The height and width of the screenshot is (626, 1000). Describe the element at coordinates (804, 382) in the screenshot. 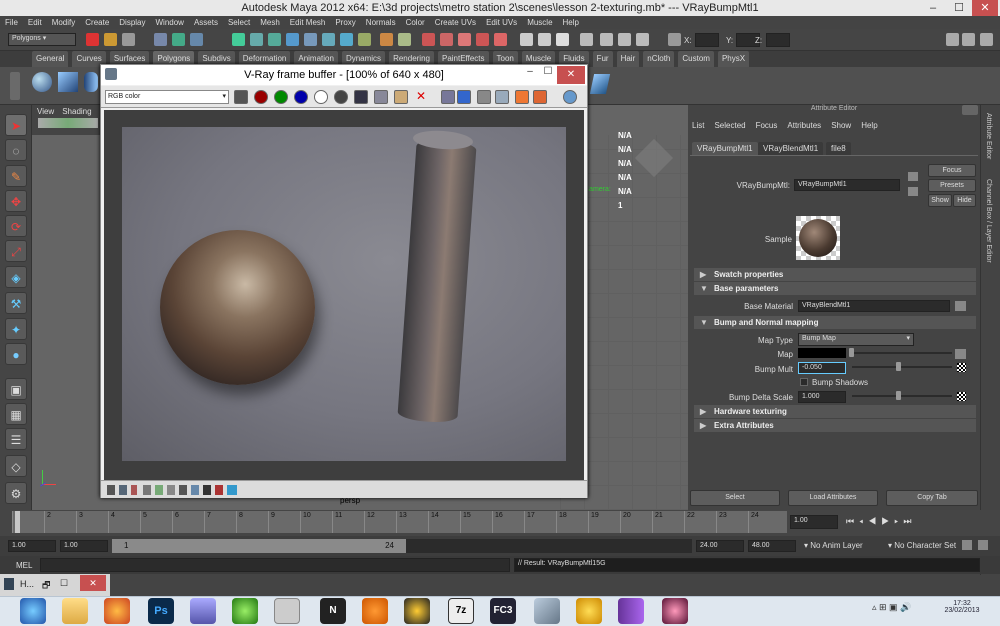

I see `bump-shadows-checkbox` at that location.